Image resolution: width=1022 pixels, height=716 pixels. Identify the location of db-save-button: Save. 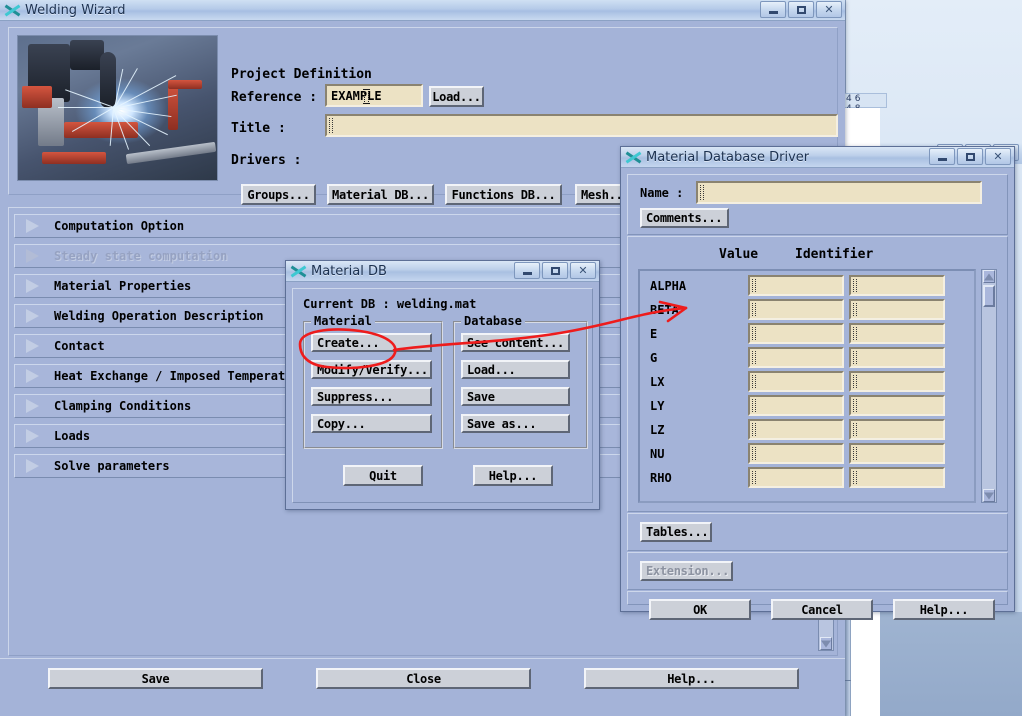
(515, 396).